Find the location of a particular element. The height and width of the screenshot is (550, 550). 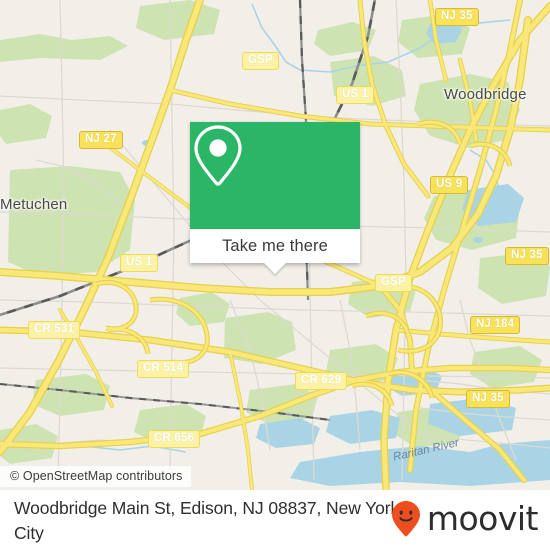

place-label-woodbridge: Woodbridge is located at coordinates (485, 94).